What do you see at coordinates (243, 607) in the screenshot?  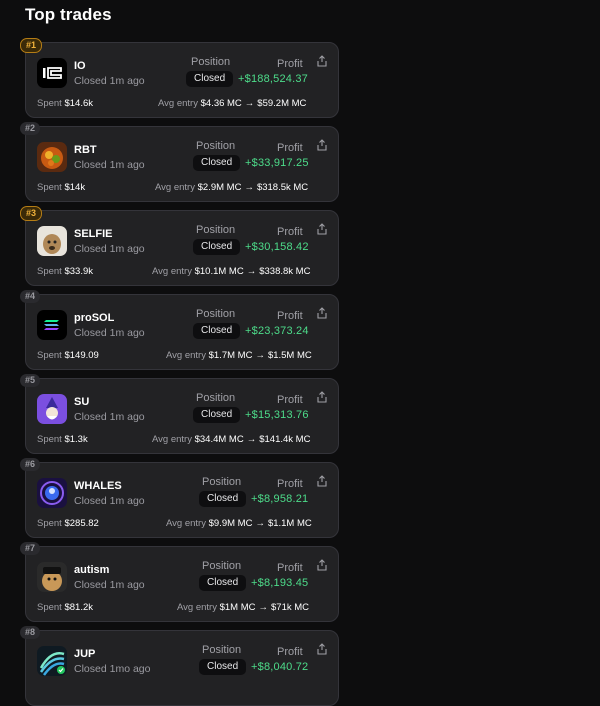 I see `avg-entry-info: Avg entry $1M MC → $71k MC` at bounding box center [243, 607].